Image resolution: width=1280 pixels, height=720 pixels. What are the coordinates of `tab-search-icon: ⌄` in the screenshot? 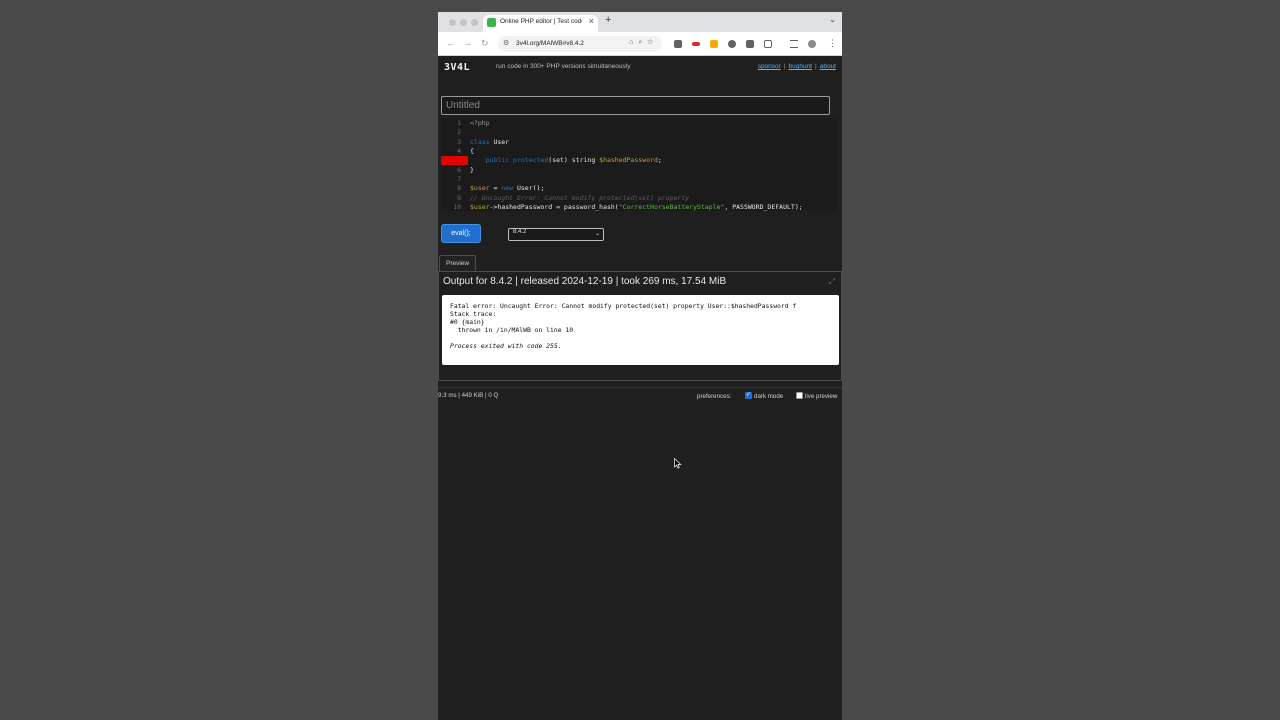 It's located at (832, 19).